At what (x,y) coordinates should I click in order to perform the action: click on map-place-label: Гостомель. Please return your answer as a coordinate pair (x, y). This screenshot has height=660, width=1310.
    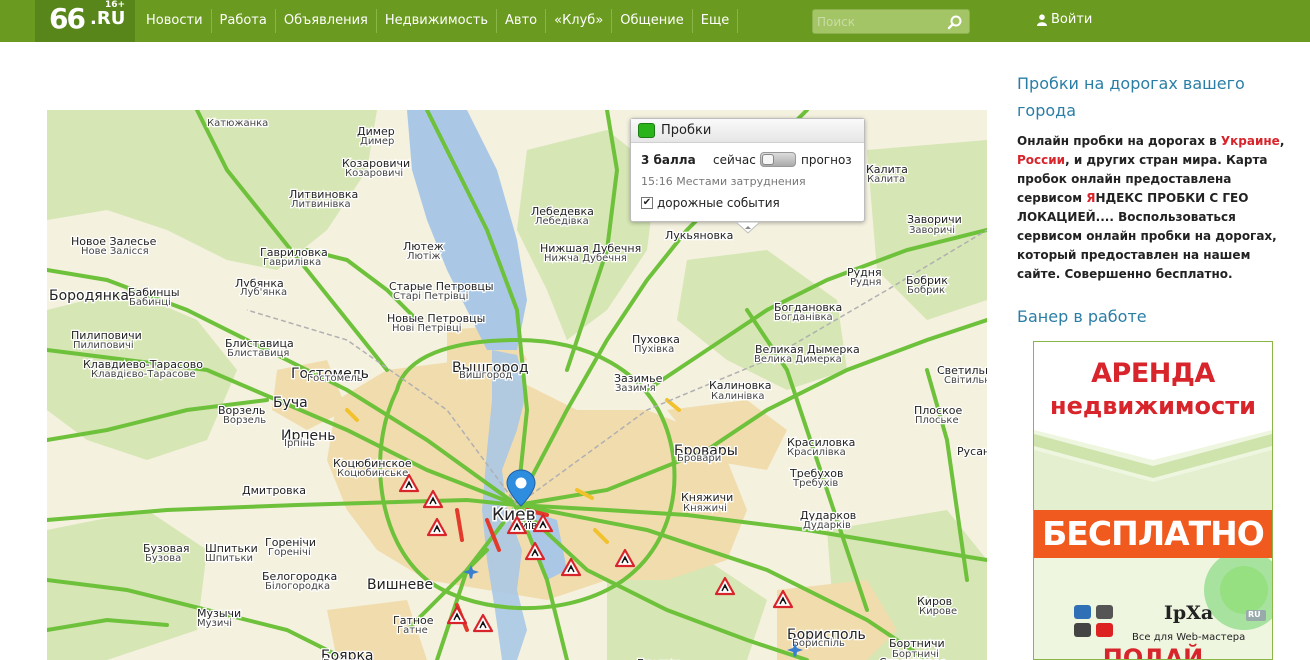
    Looking at the image, I should click on (335, 378).